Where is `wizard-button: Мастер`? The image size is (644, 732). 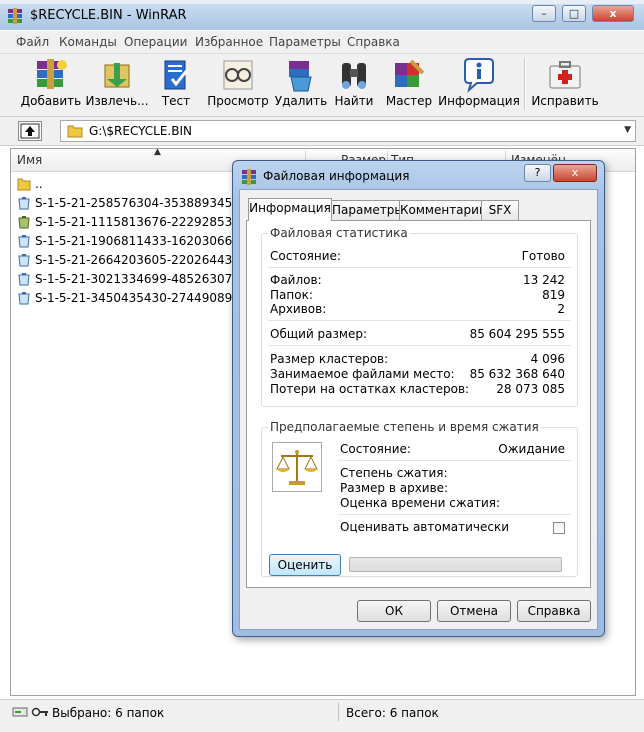 wizard-button: Мастер is located at coordinates (409, 84).